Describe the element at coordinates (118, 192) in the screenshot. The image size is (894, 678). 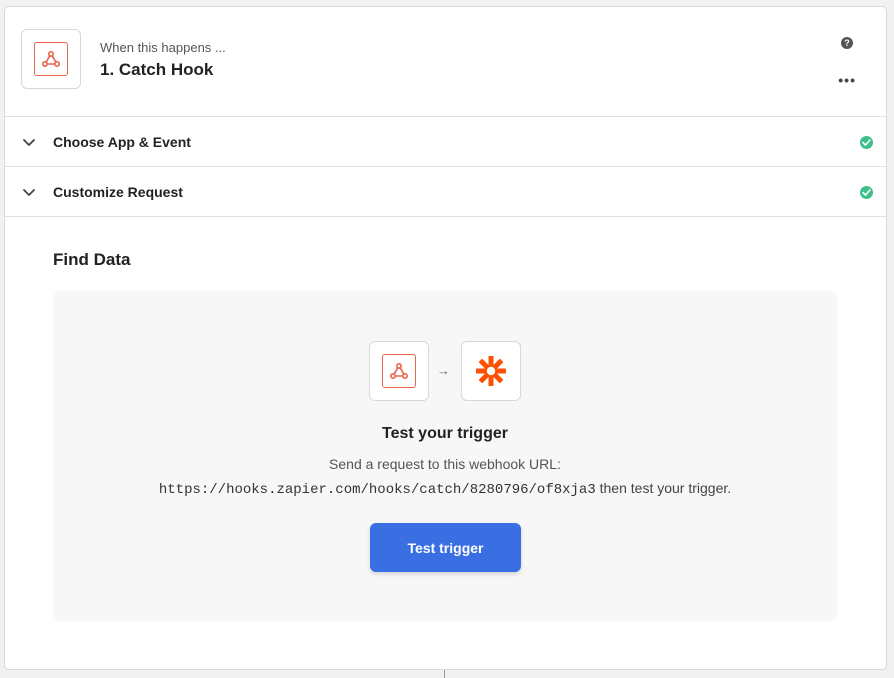
I see `section-label: Customize Request` at that location.